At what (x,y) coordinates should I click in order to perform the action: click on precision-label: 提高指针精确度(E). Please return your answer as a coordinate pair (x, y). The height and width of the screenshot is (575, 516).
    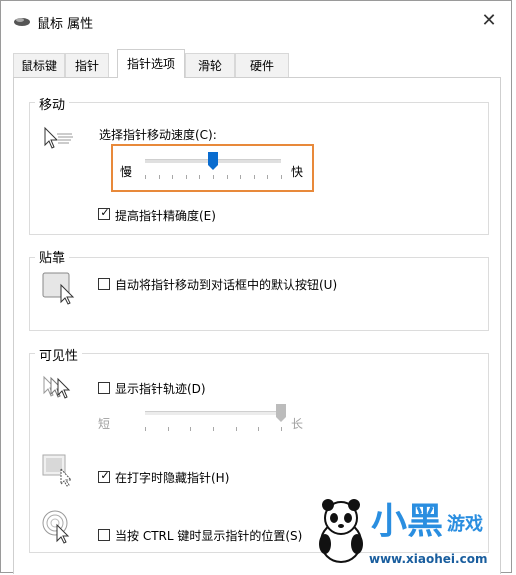
    Looking at the image, I should click on (165, 216).